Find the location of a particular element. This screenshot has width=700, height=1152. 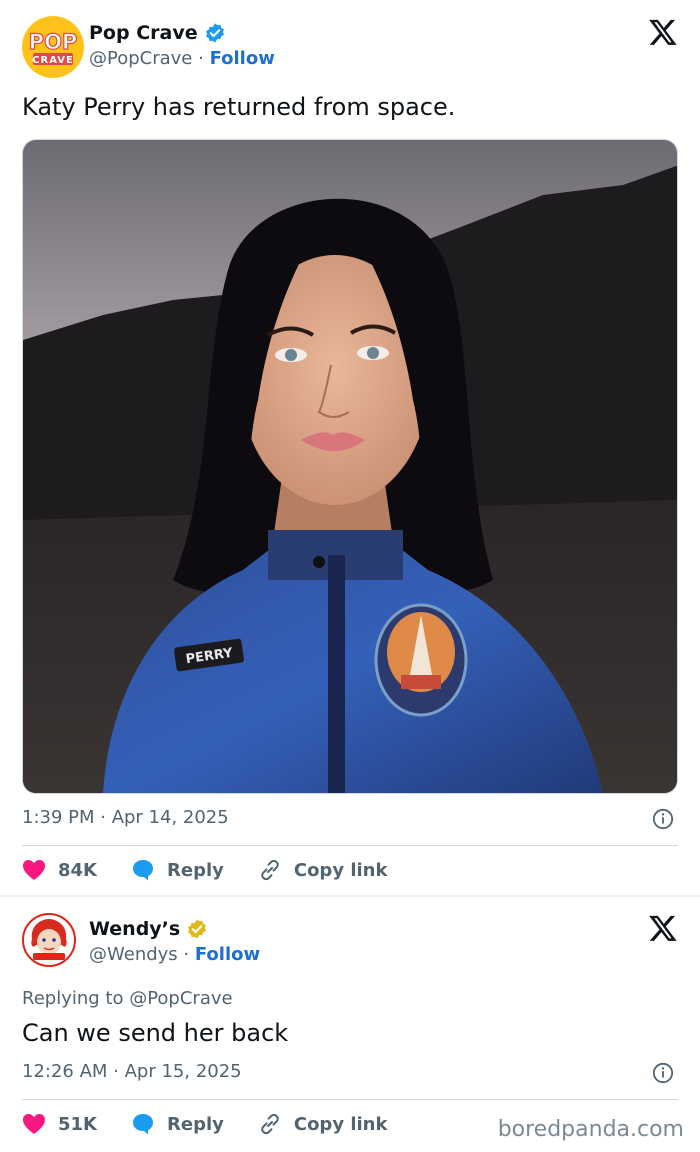

author-name: Pop Crave is located at coordinates (143, 33).